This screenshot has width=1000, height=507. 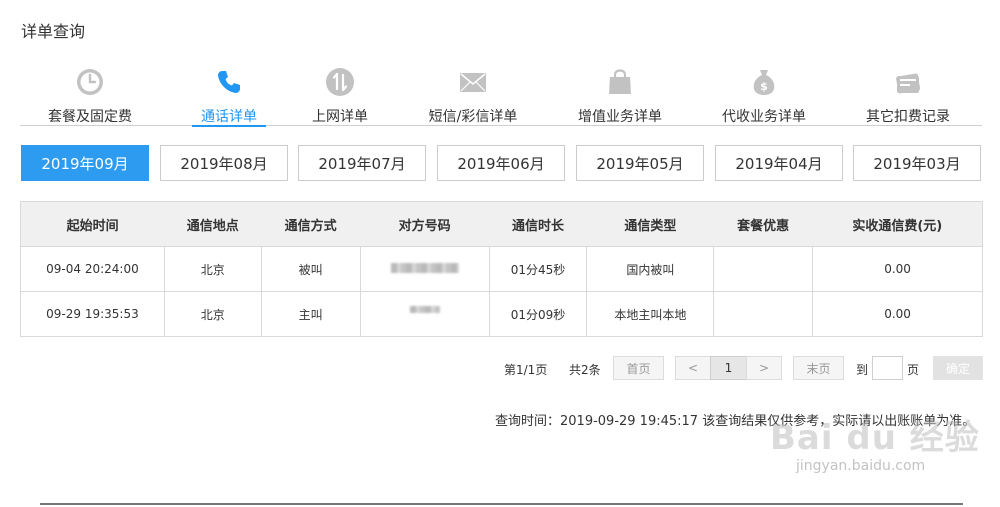 What do you see at coordinates (764, 368) in the screenshot?
I see `next-page-button: >` at bounding box center [764, 368].